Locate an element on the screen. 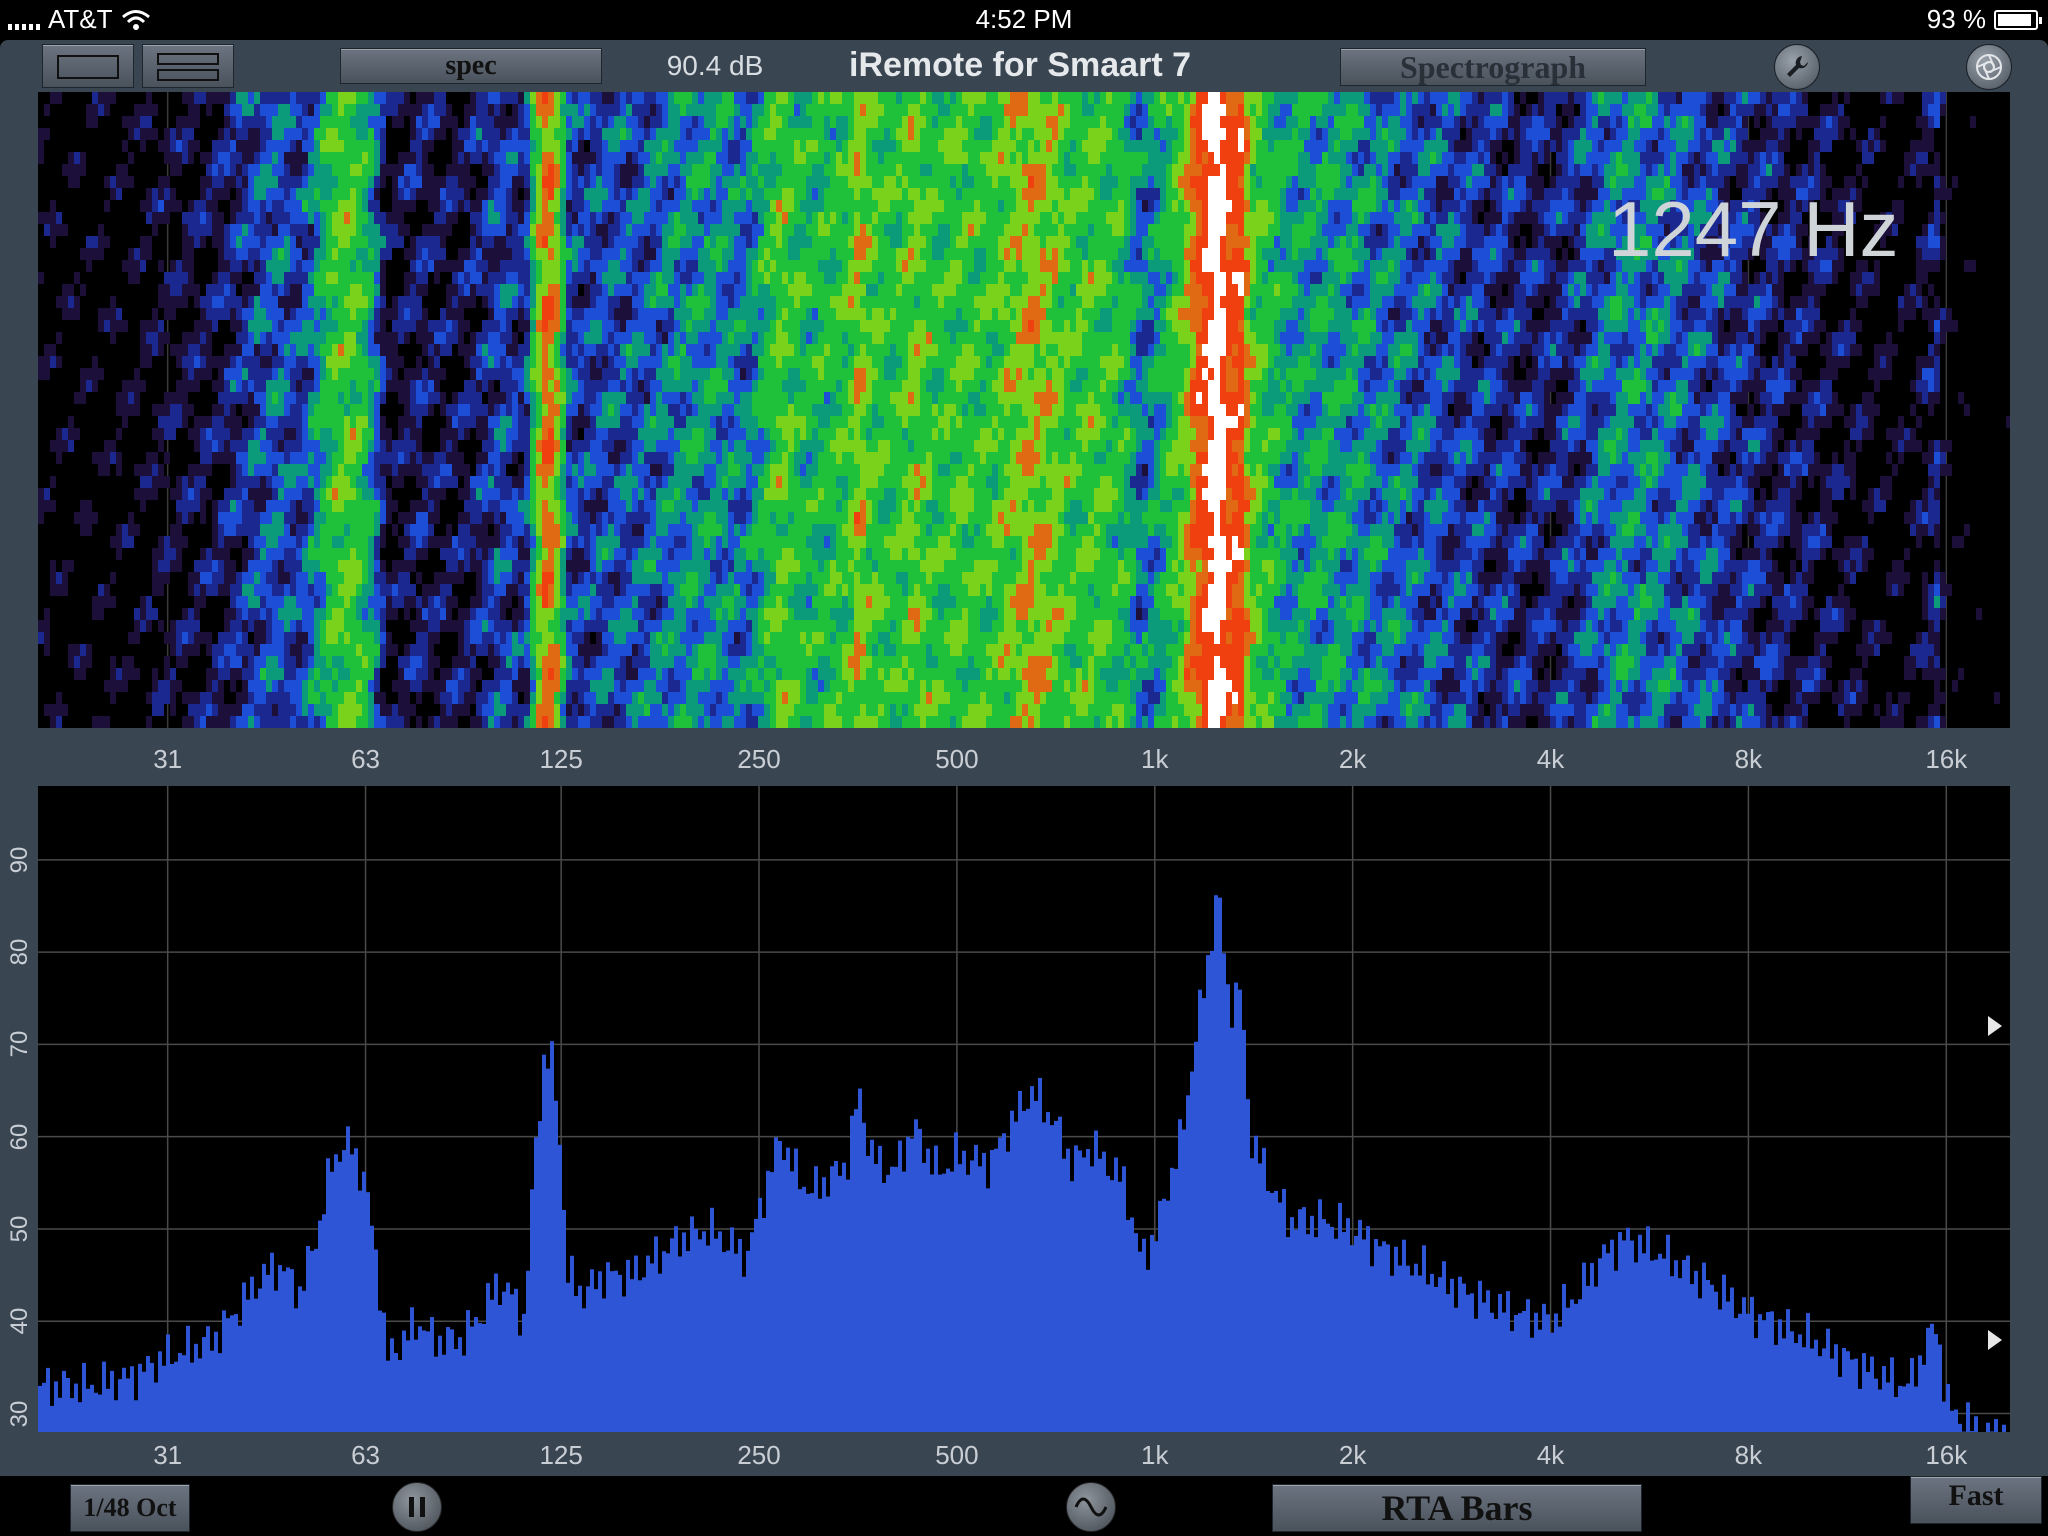  spec-button: spec is located at coordinates (471, 66).